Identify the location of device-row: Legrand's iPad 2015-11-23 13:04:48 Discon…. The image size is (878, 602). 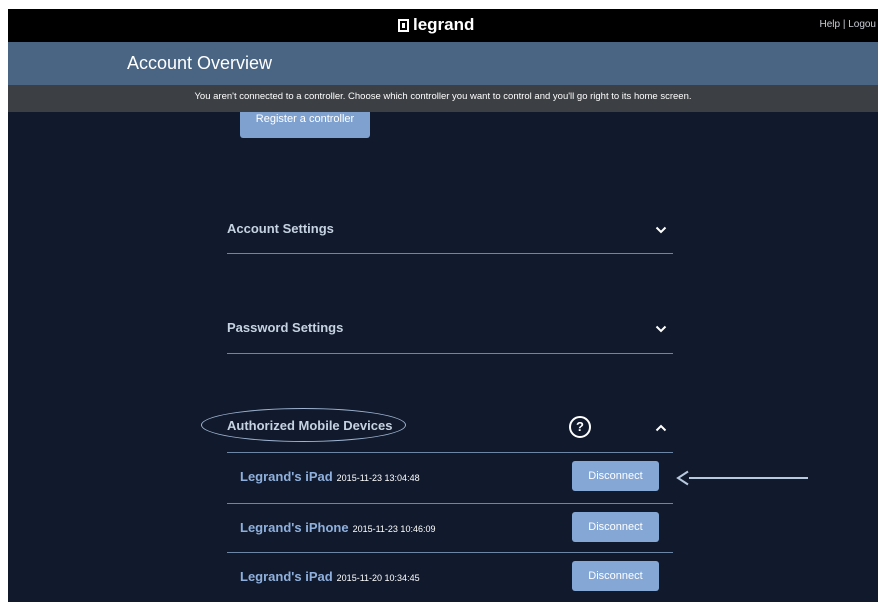
(450, 479).